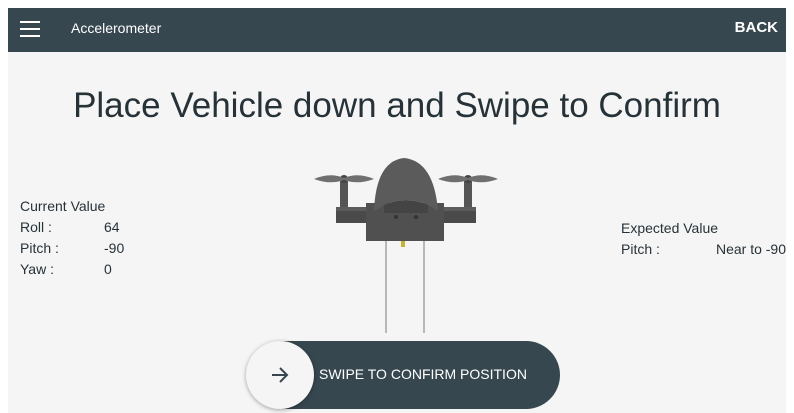  I want to click on expected-pitch-value: Near to -90, so click(750, 249).